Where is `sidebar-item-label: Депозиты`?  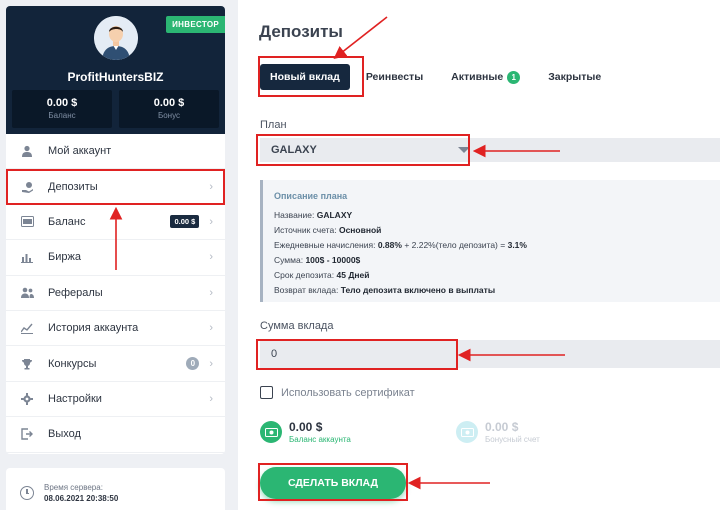
sidebar-item-label: Депозиты is located at coordinates (73, 186).